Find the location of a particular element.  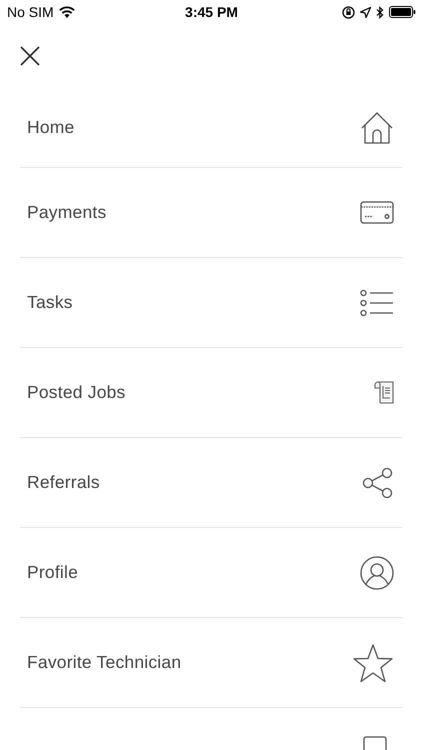

location-arrow-icon is located at coordinates (365, 12).